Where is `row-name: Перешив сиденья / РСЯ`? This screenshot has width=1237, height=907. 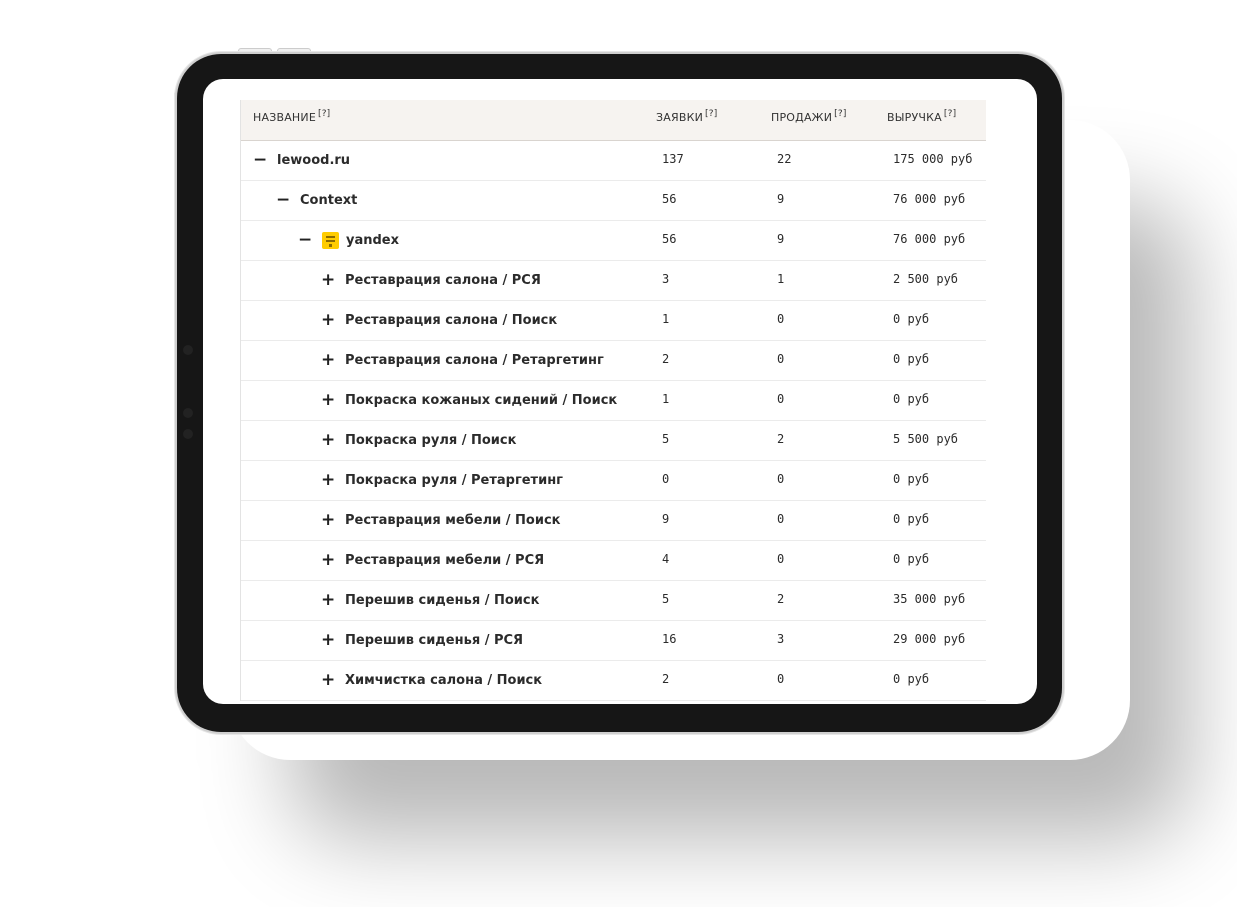
row-name: Перешив сиденья / РСЯ is located at coordinates (434, 640).